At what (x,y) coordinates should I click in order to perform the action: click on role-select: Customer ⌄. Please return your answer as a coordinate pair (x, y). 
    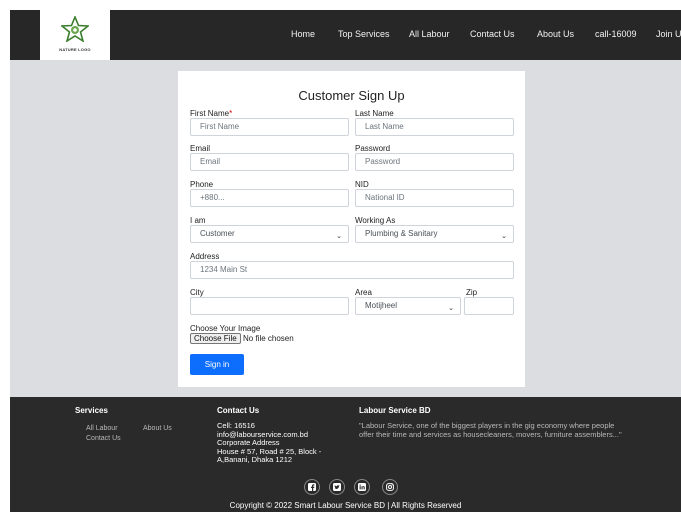
    Looking at the image, I should click on (269, 234).